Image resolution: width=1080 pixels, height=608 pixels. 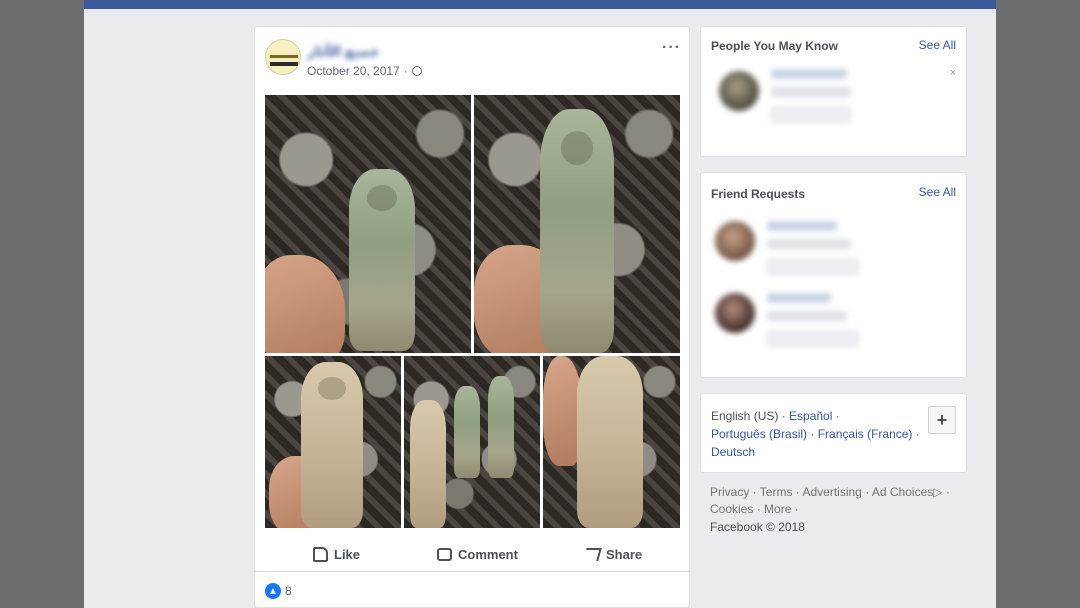 I want to click on like-button: Like, so click(x=336, y=554).